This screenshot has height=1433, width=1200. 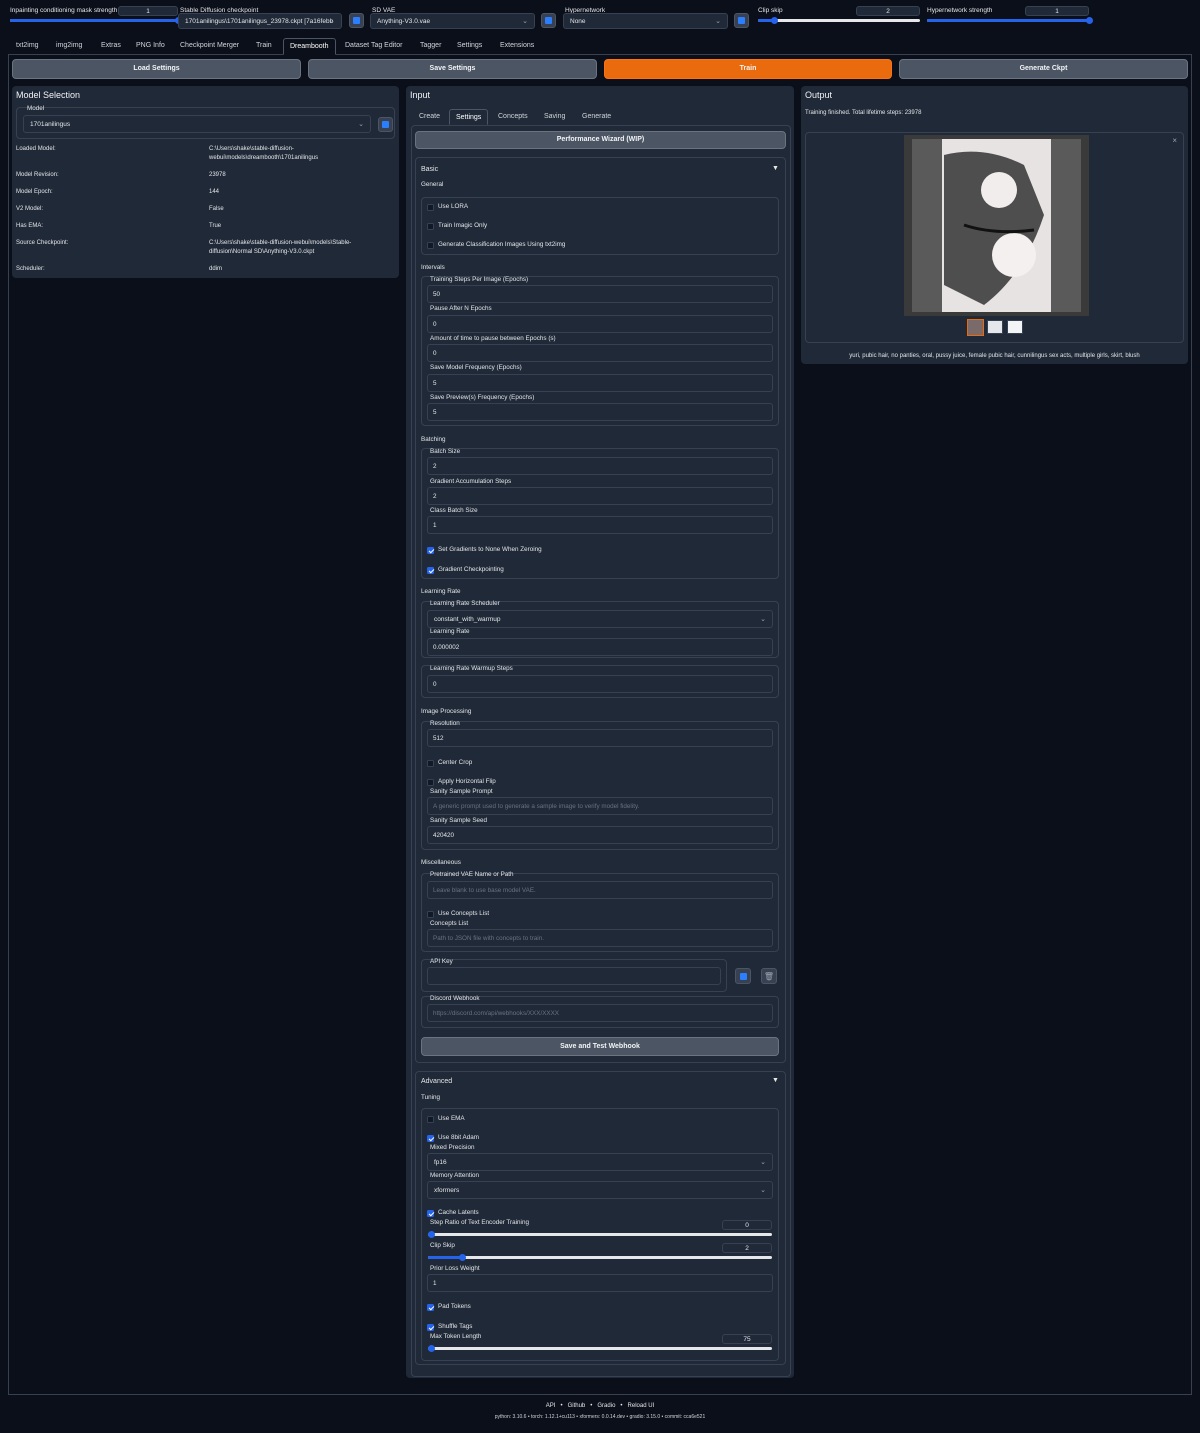 I want to click on tab-settings-inner: Settings, so click(x=469, y=117).